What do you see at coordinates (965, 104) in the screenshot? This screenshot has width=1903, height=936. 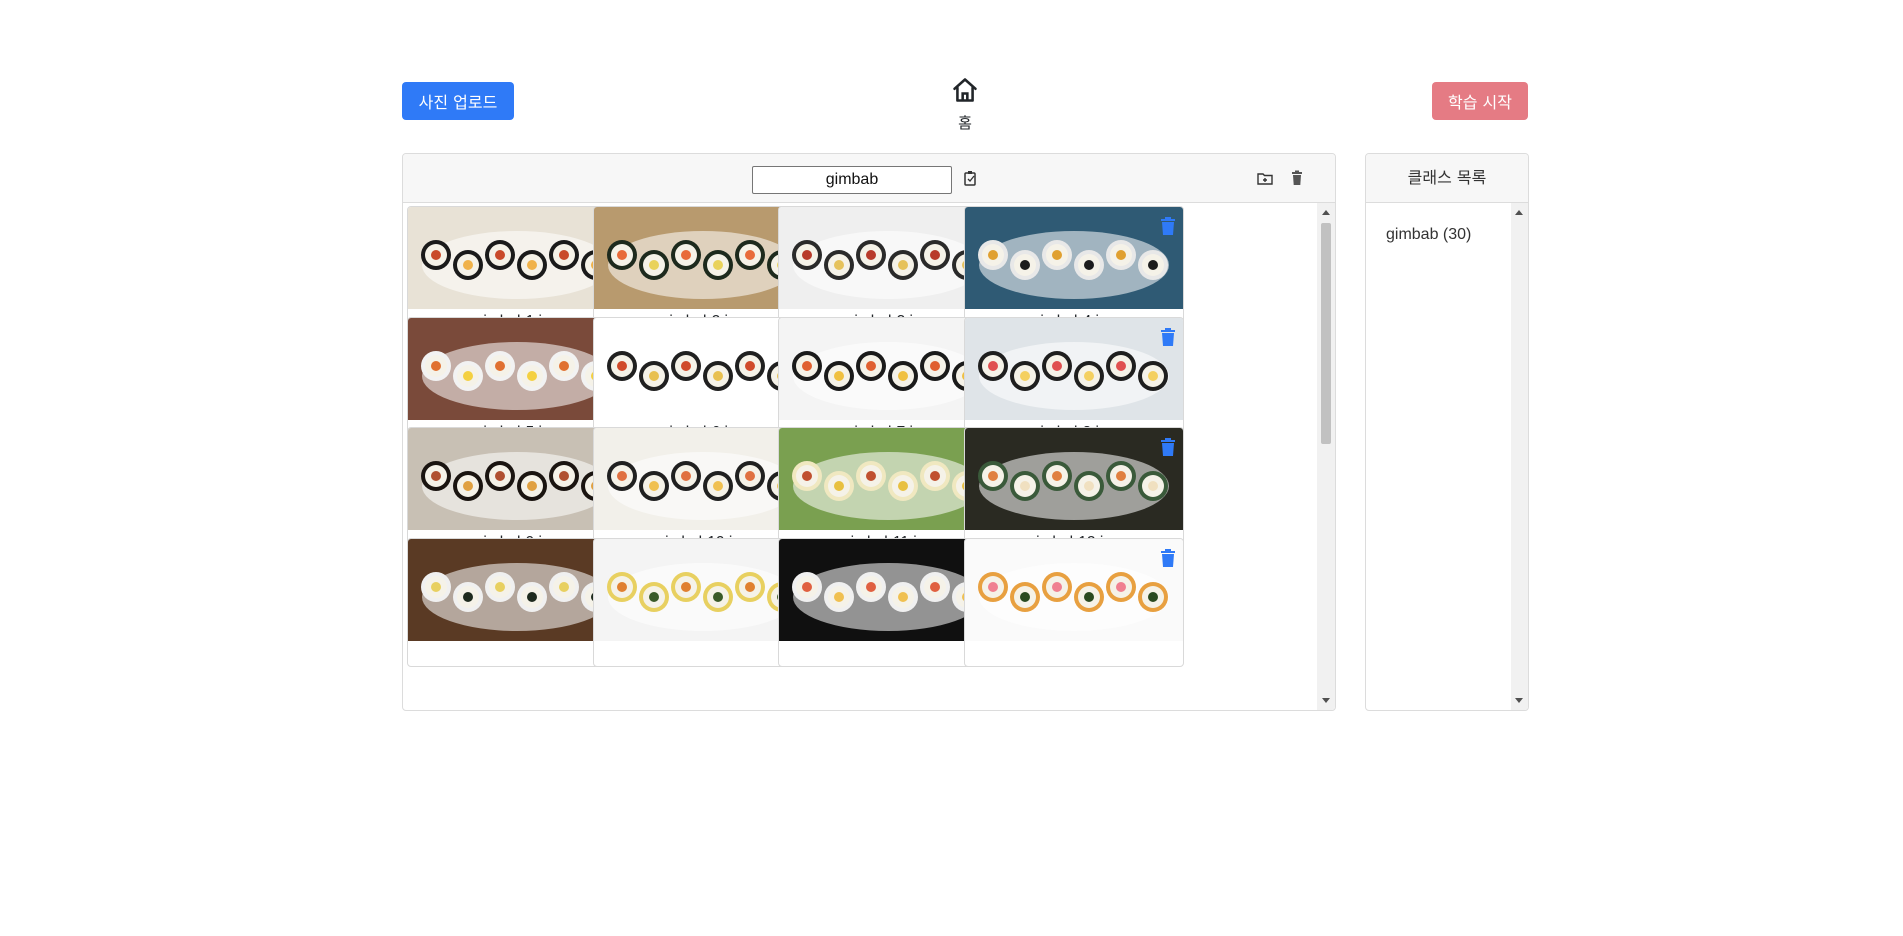 I see `home-link: 홈` at bounding box center [965, 104].